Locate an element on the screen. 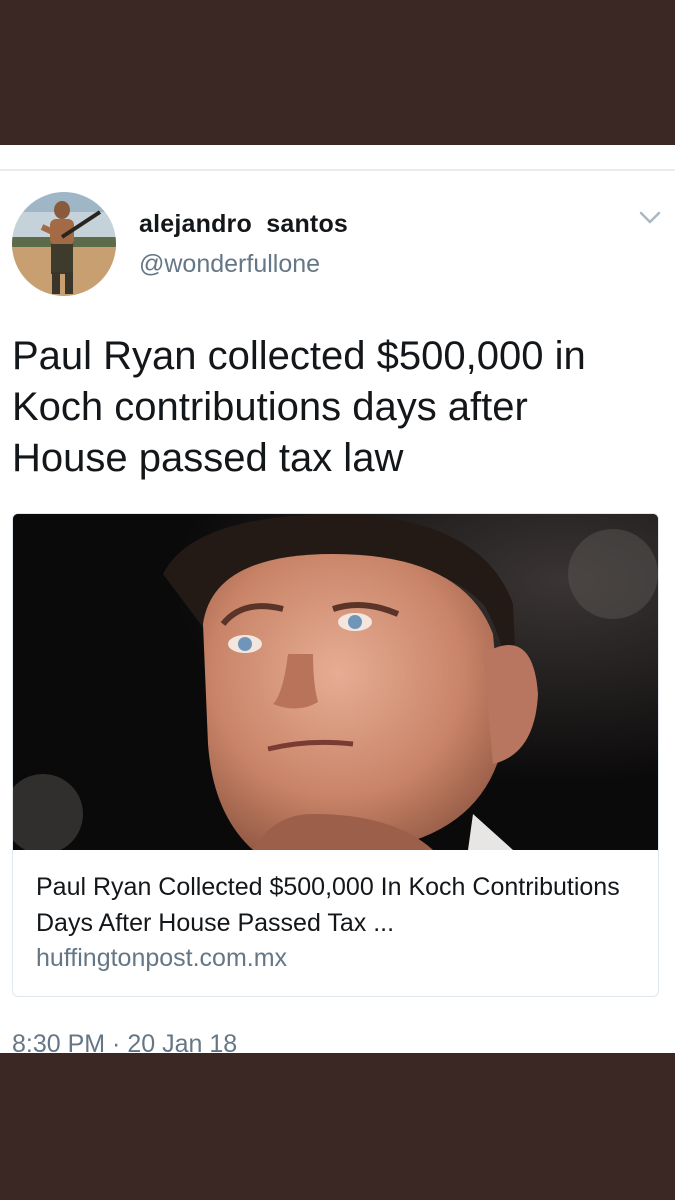 The width and height of the screenshot is (675, 1200). tweet-timestamp: 8:30 PM · 20 Jan 18 is located at coordinates (124, 1041).